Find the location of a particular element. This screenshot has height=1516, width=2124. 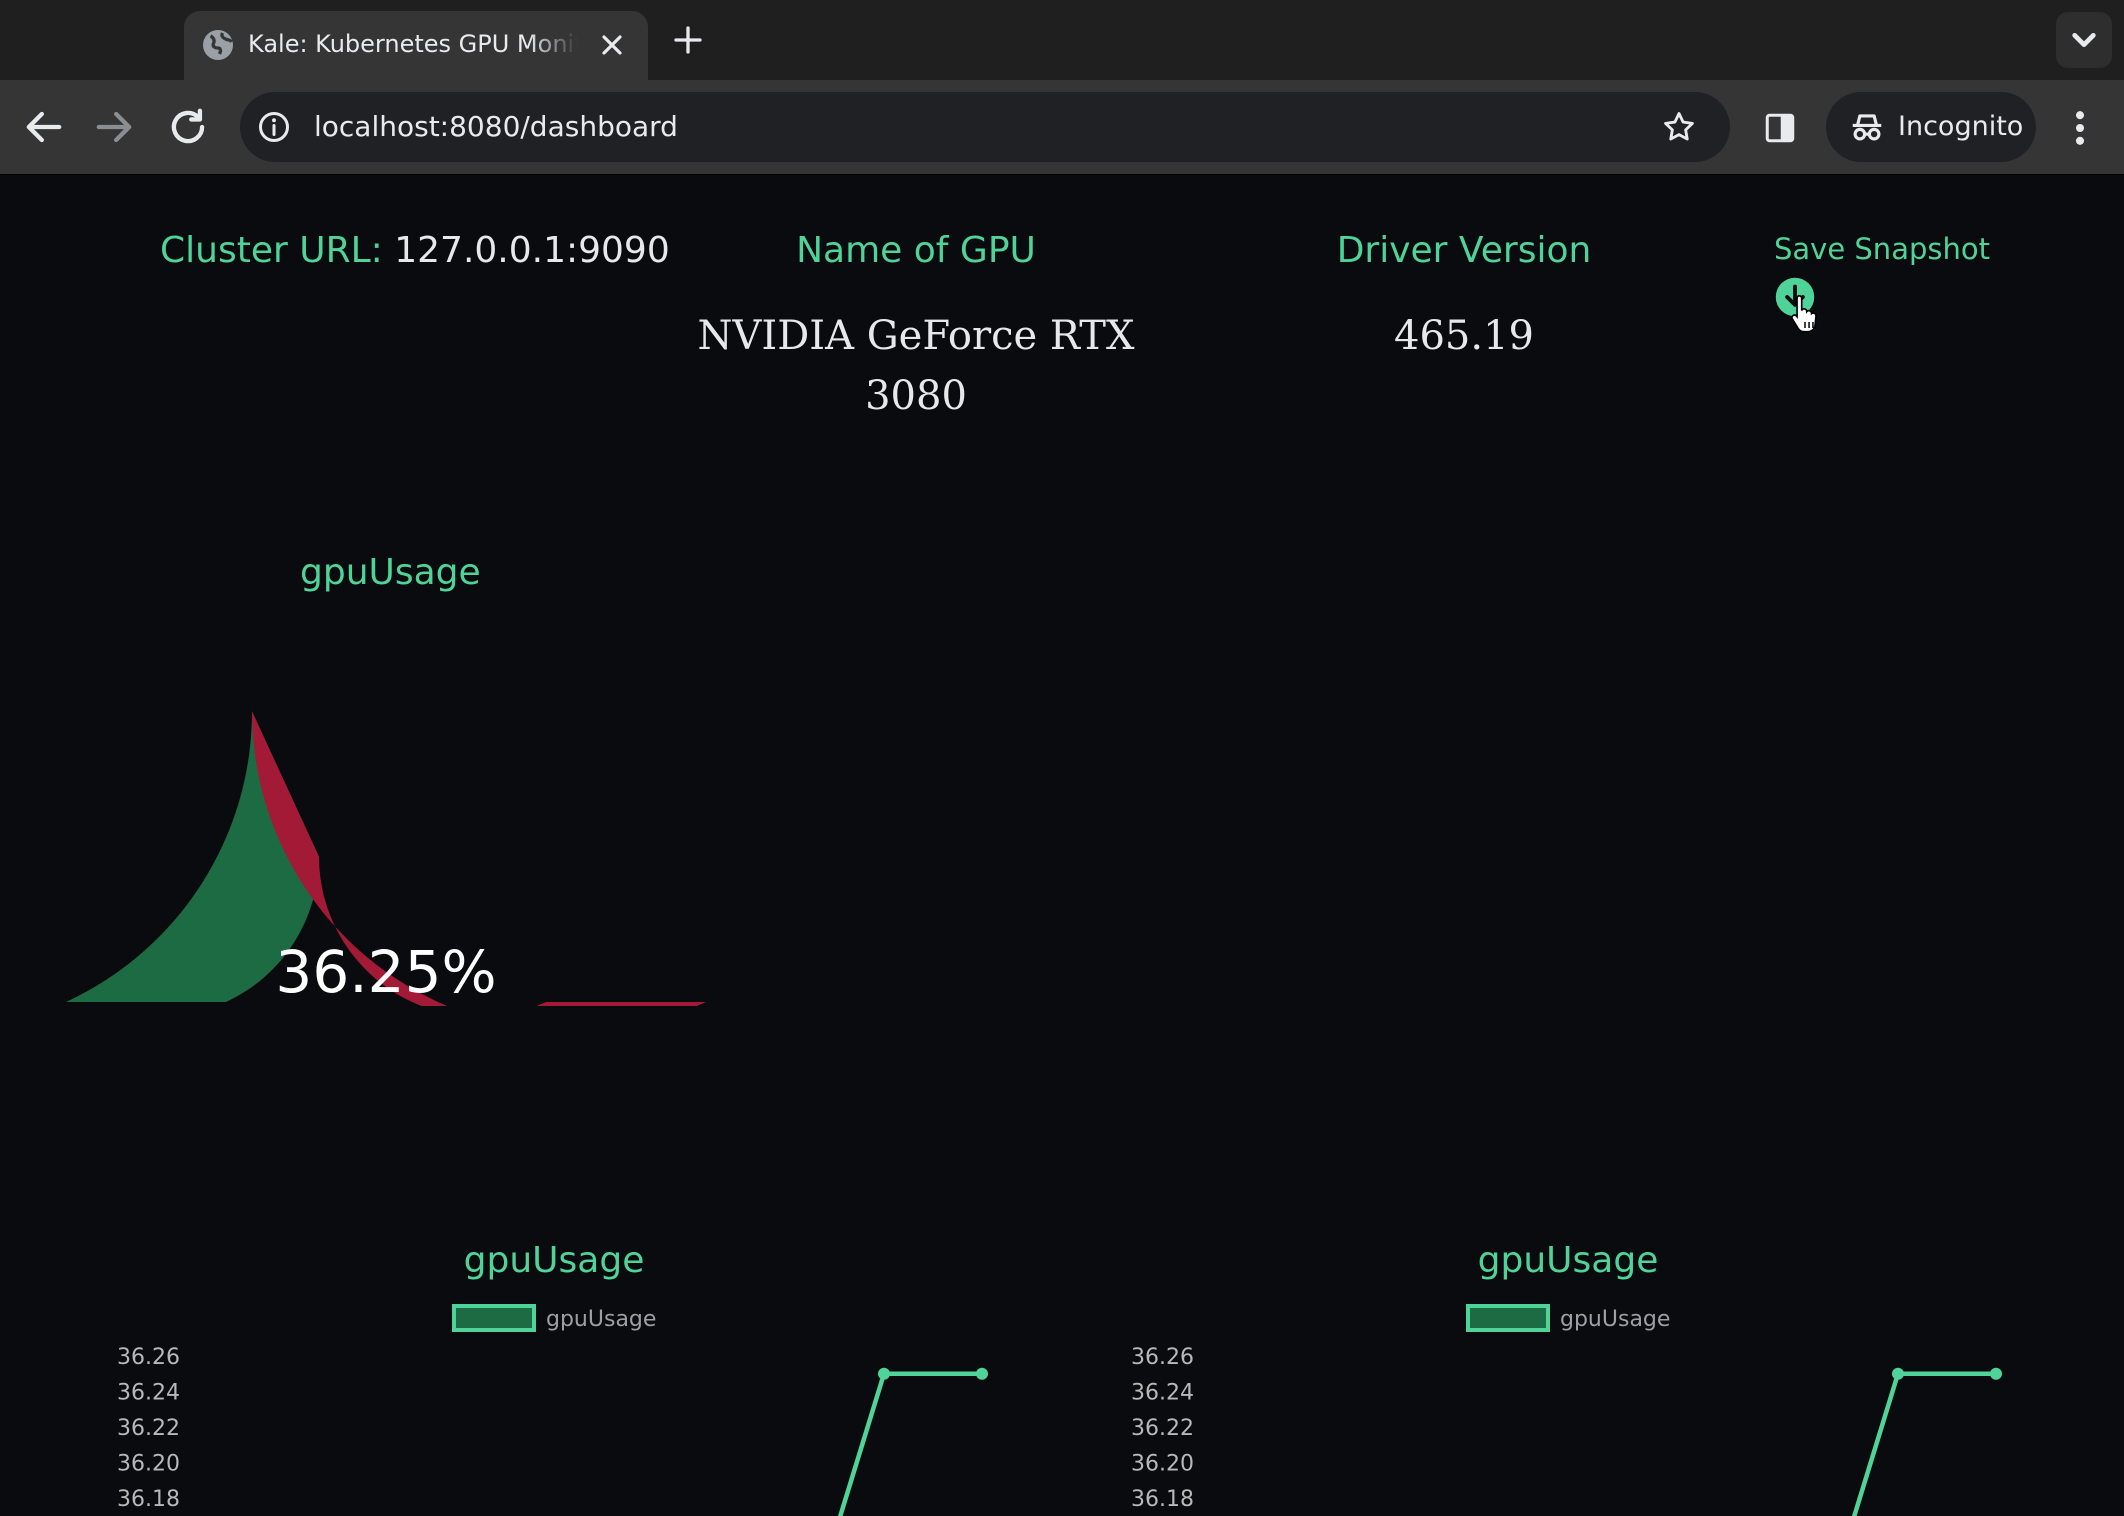

new-tab-icon is located at coordinates (688, 40).